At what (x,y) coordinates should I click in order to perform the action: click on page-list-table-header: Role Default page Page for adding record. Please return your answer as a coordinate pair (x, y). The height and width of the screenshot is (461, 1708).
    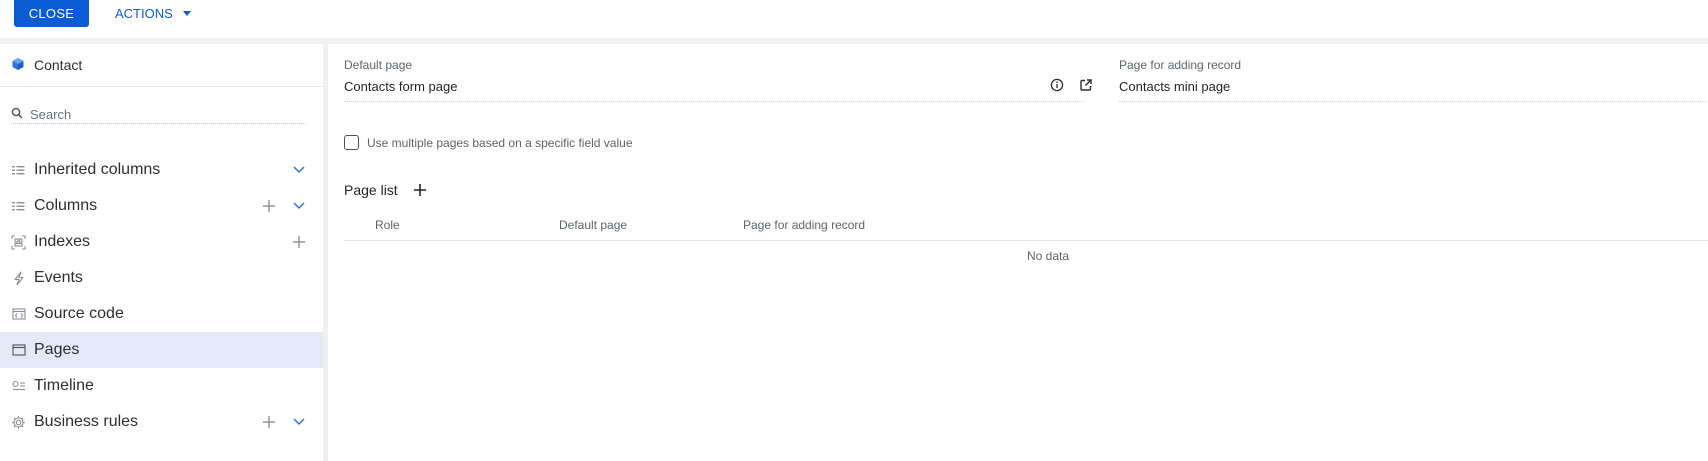
    Looking at the image, I should click on (1026, 224).